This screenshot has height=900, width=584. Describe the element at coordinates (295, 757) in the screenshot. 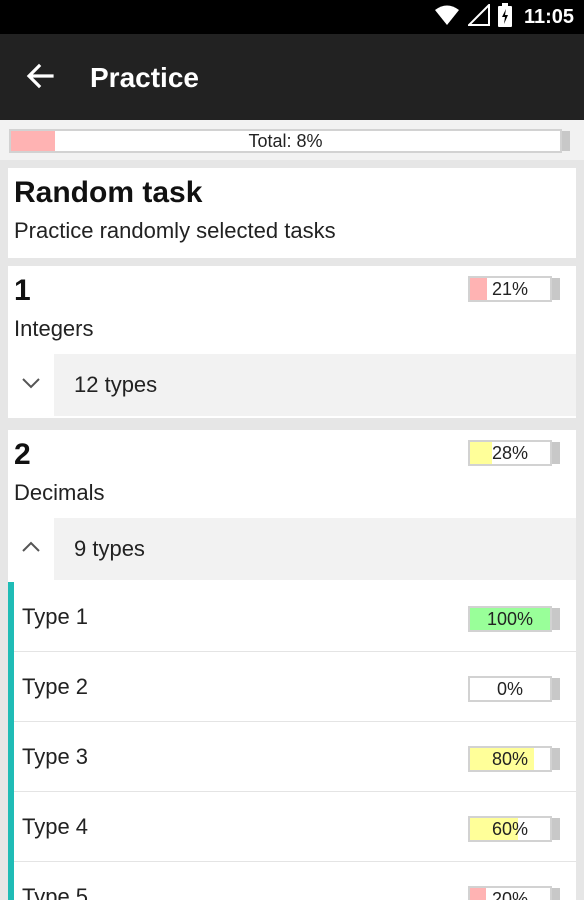

I see `type-row: Type 3 80%` at that location.